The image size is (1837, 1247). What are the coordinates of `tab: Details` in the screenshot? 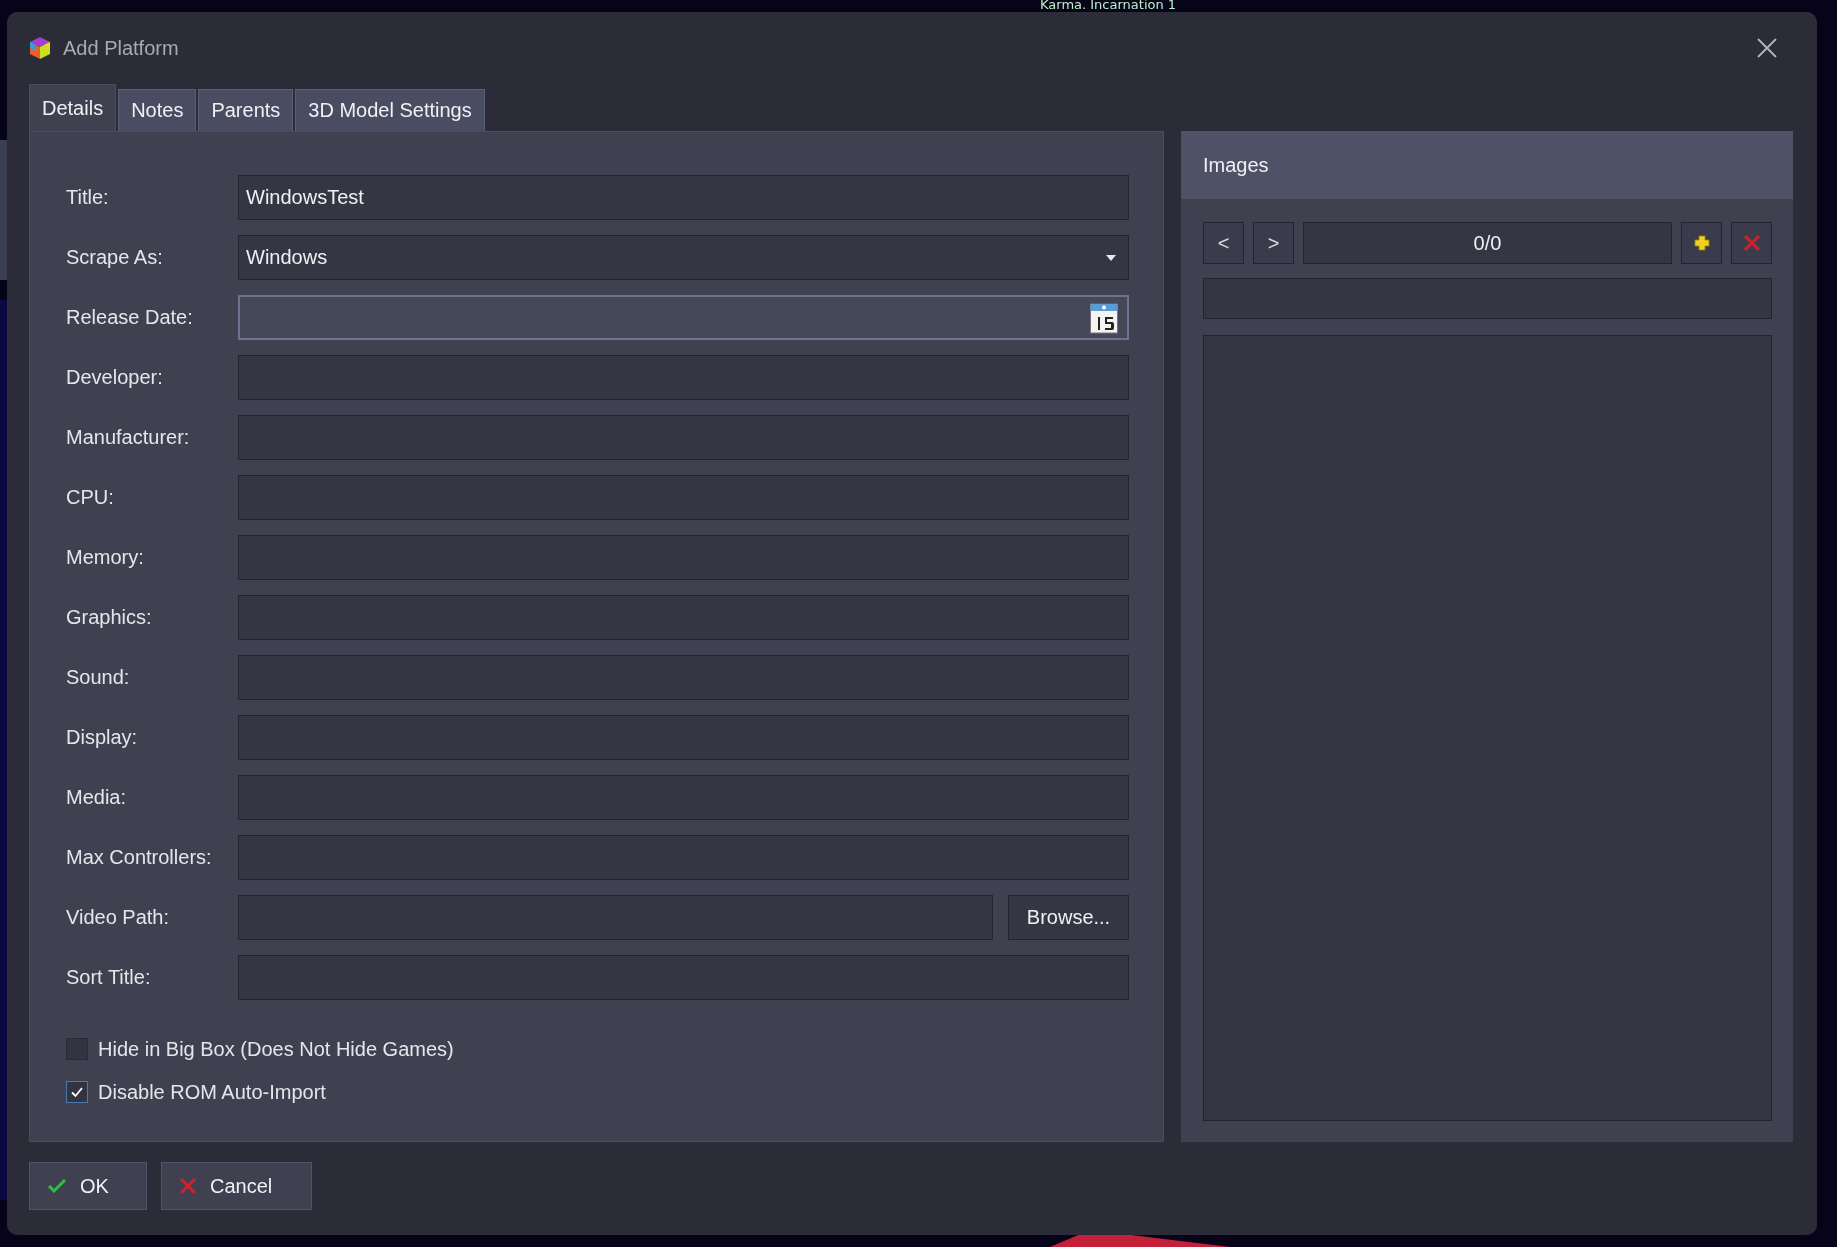 It's located at (73, 107).